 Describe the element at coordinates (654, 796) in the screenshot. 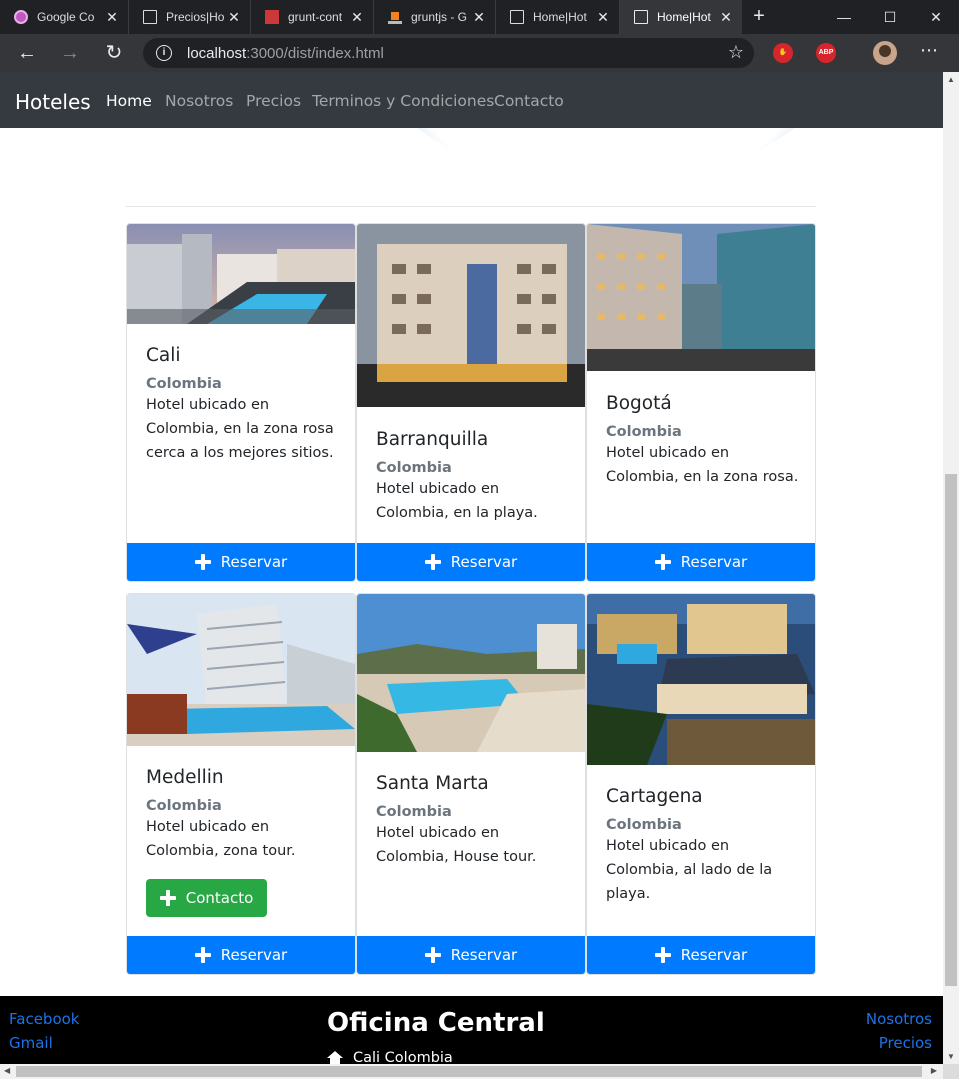

I see `card-title: Cartagena` at that location.